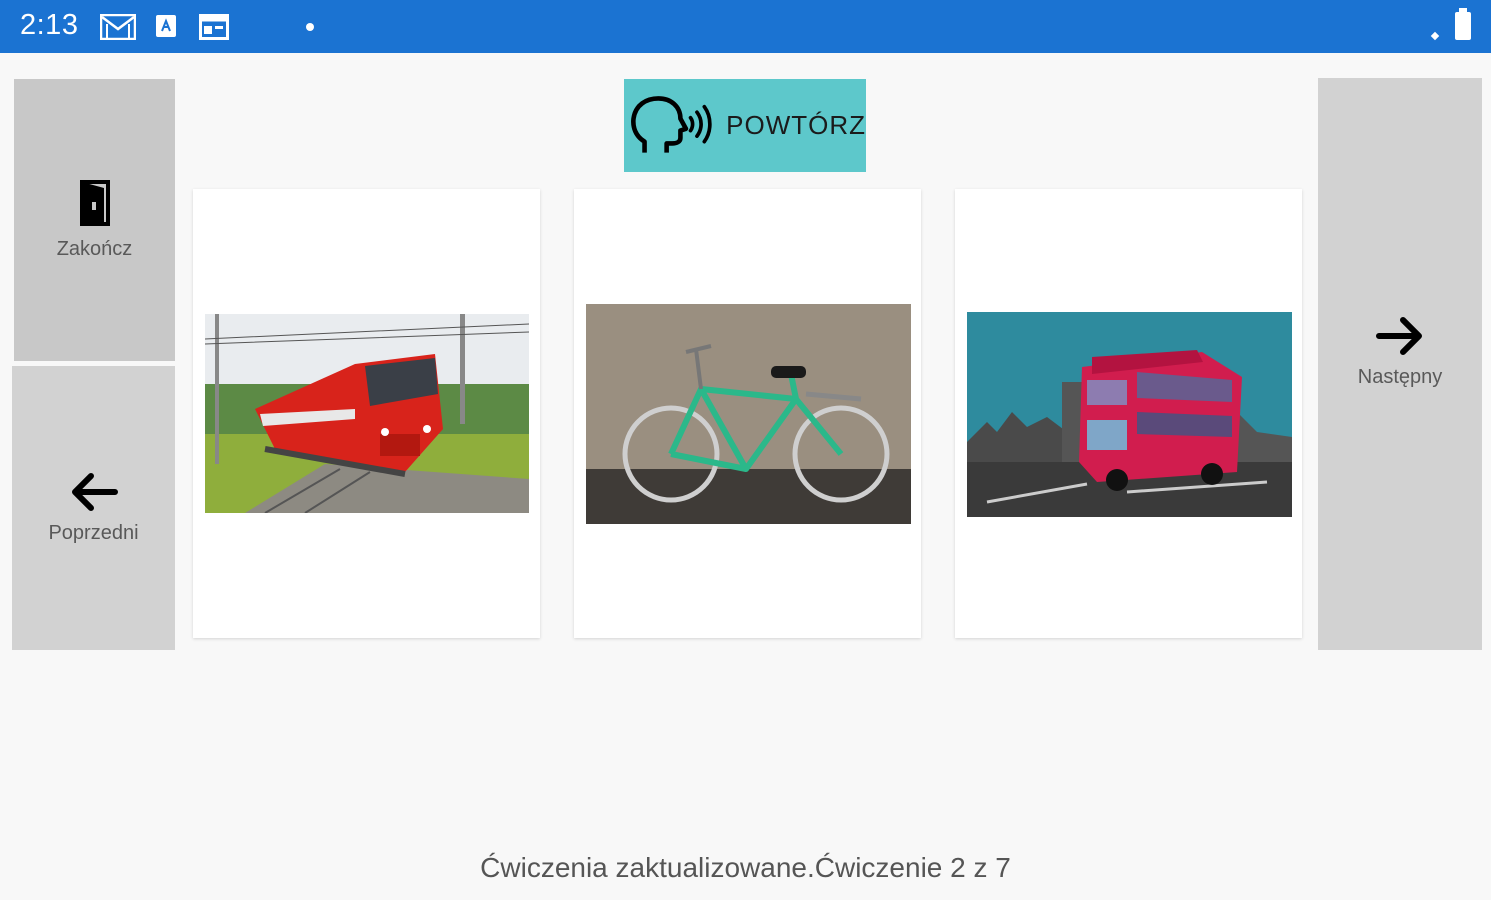 The width and height of the screenshot is (1491, 900). What do you see at coordinates (214, 27) in the screenshot?
I see `calendar-icon` at bounding box center [214, 27].